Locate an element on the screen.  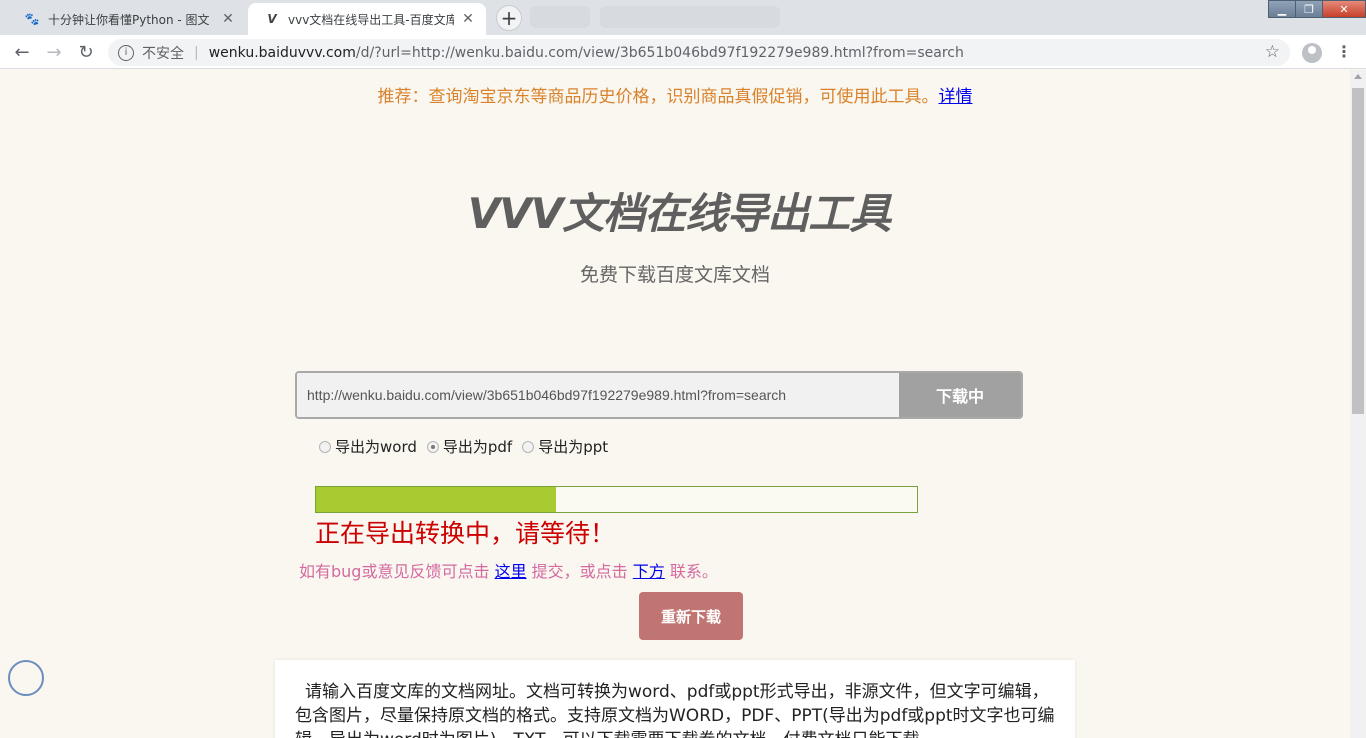
radio-export-ppt: 导出为ppt is located at coordinates (565, 446).